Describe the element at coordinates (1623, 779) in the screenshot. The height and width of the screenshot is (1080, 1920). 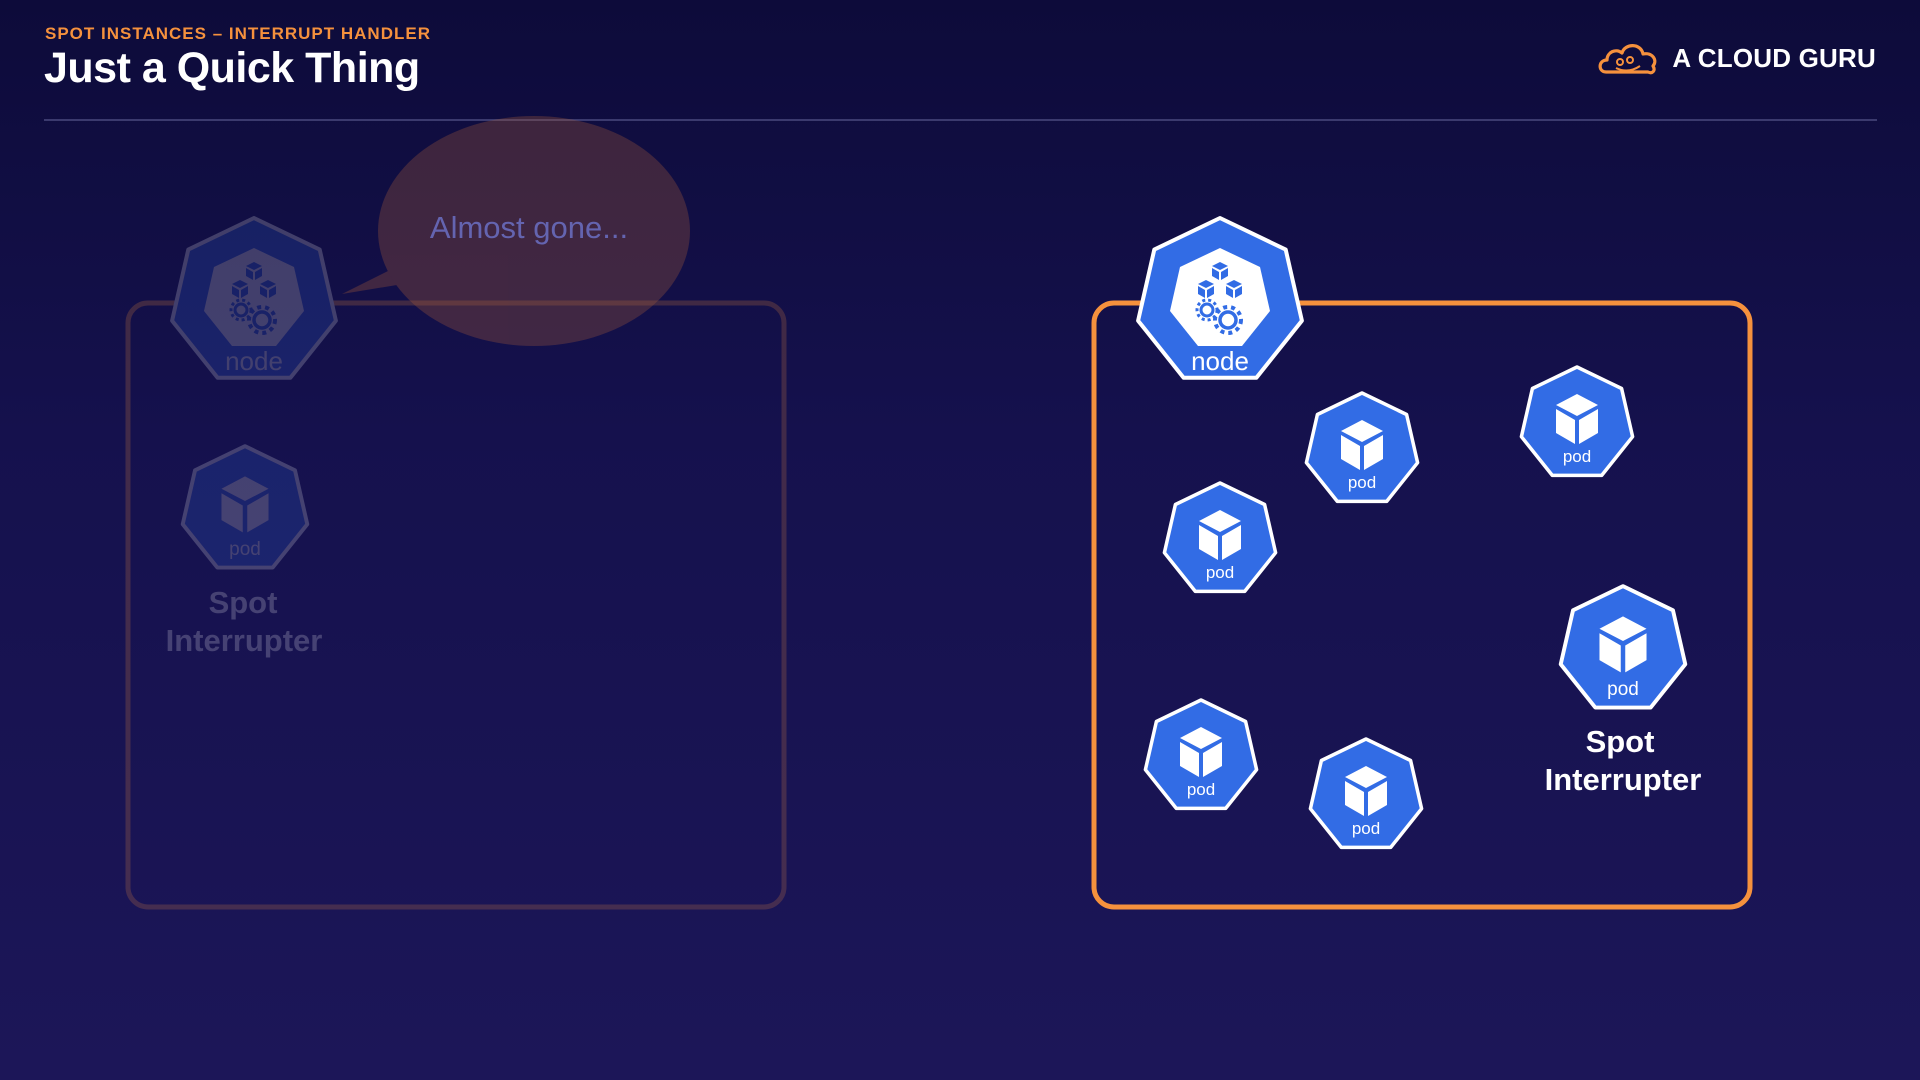
I see `right-interrupter-label-line2: Interrupter` at that location.